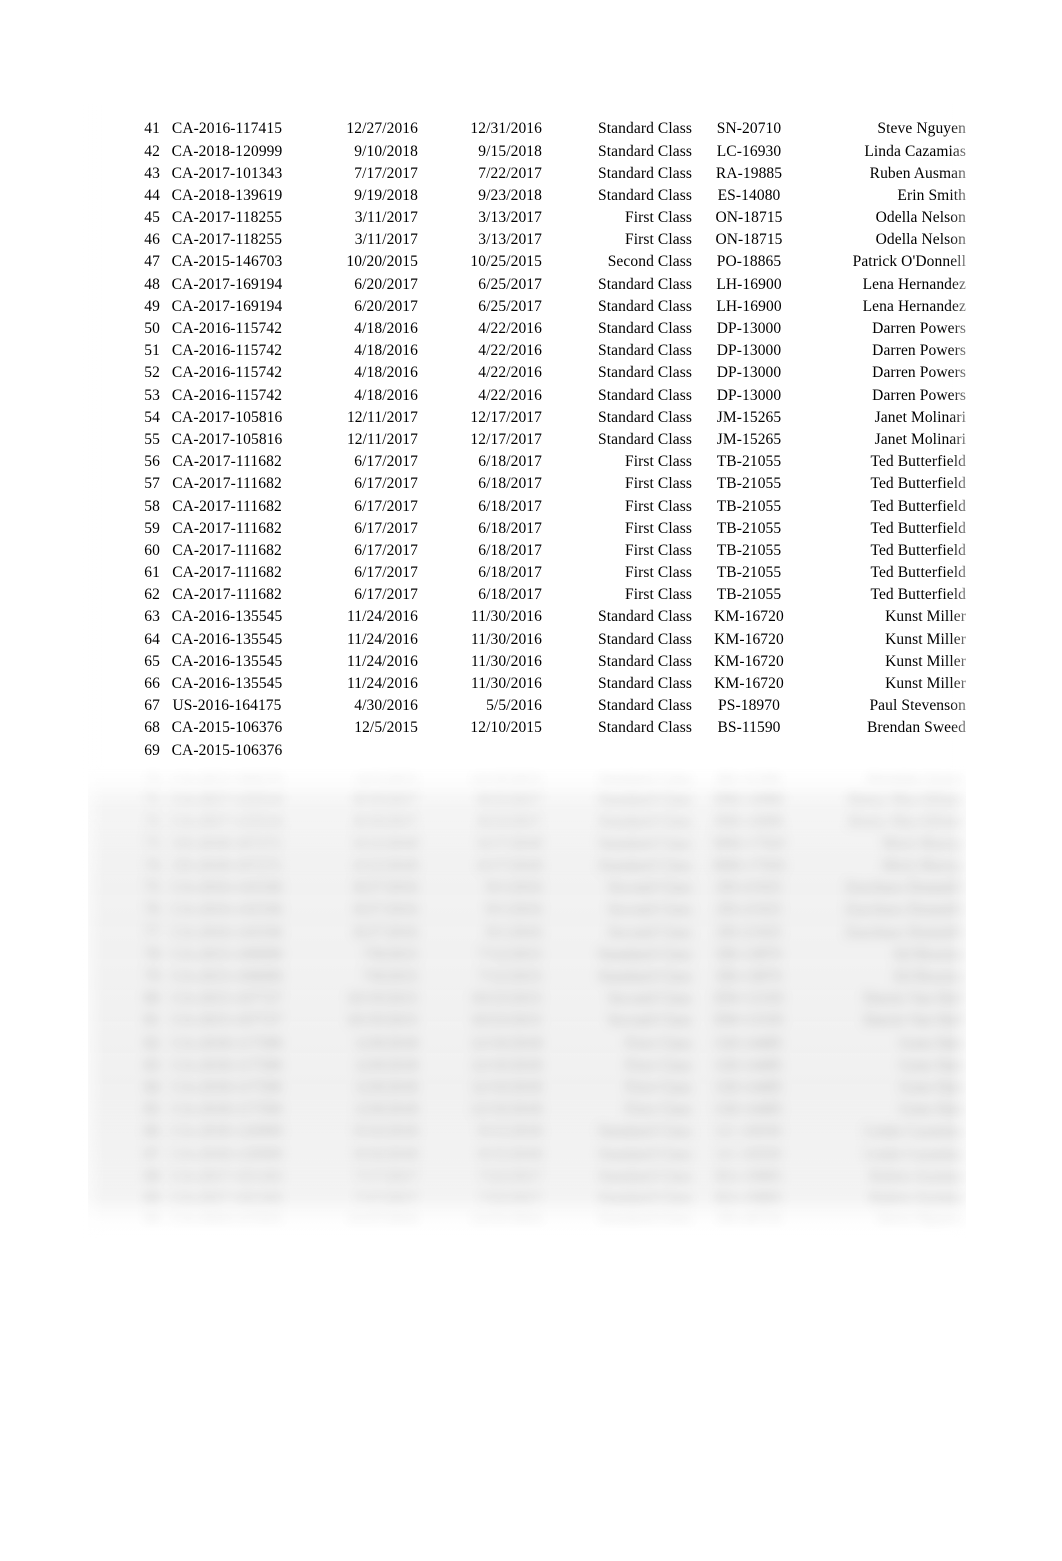 The width and height of the screenshot is (1062, 1561). Describe the element at coordinates (915, 1132) in the screenshot. I see `cell-customer-name: Linda Cazamias` at that location.